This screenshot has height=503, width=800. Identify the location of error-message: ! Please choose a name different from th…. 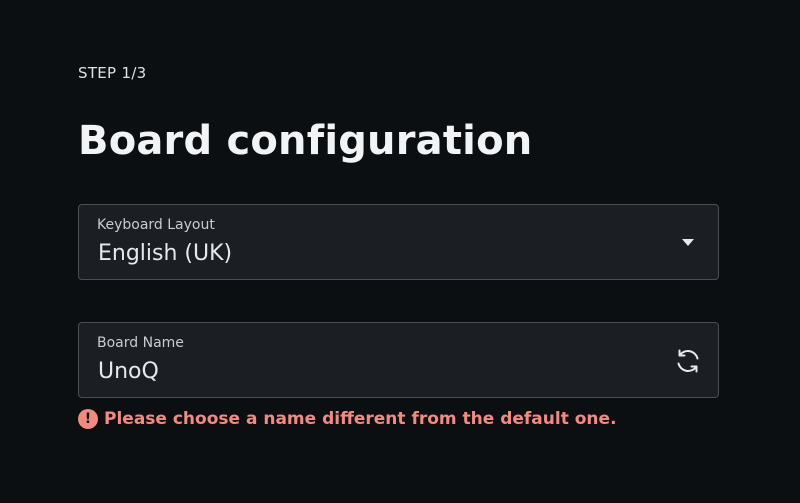
(347, 419).